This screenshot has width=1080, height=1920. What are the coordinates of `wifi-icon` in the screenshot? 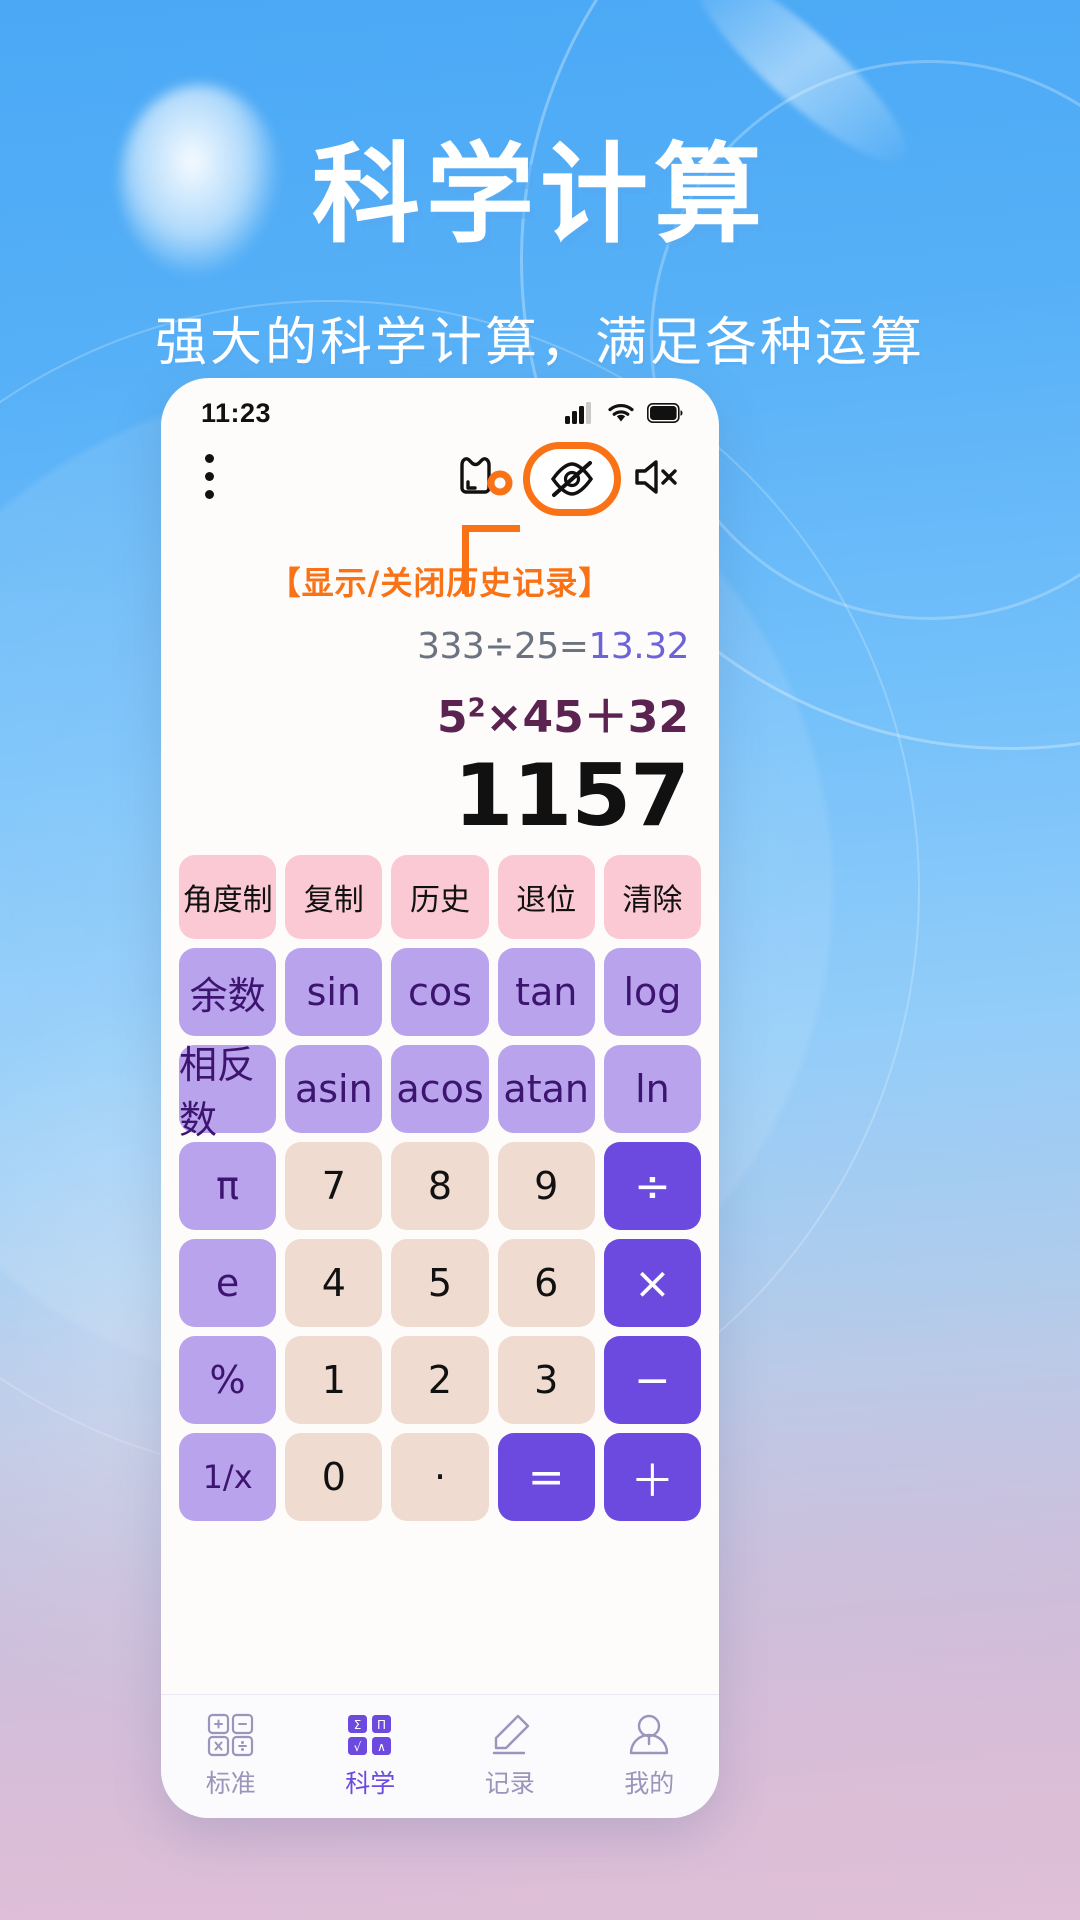 It's located at (621, 413).